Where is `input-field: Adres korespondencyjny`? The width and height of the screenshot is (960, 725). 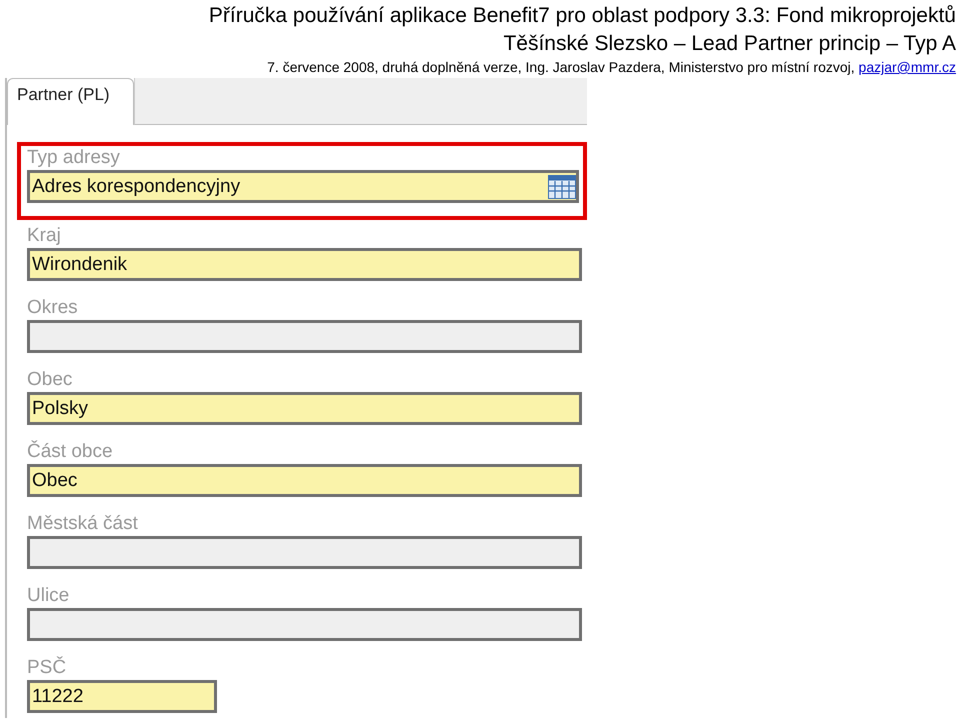
input-field: Adres korespondencyjny is located at coordinates (303, 186).